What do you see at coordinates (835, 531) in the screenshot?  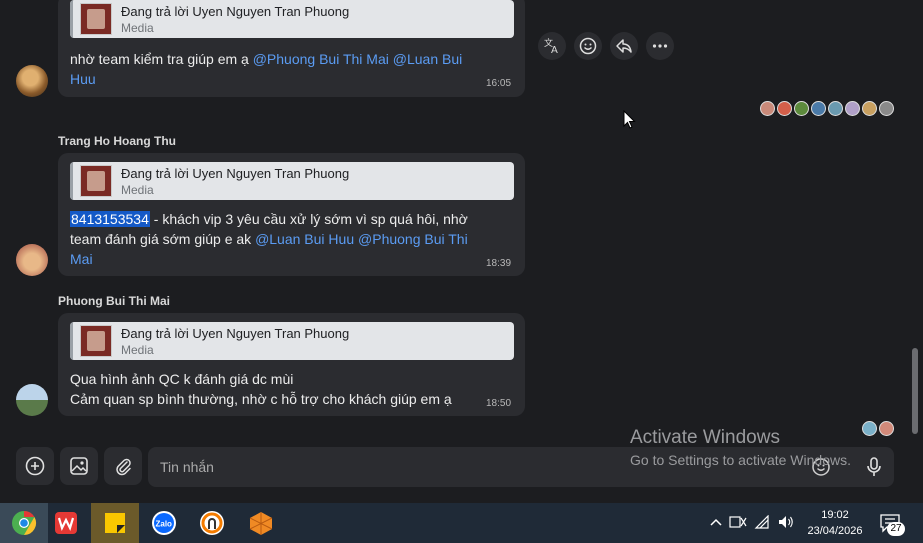 I see `clock-date: 23/04/2026` at bounding box center [835, 531].